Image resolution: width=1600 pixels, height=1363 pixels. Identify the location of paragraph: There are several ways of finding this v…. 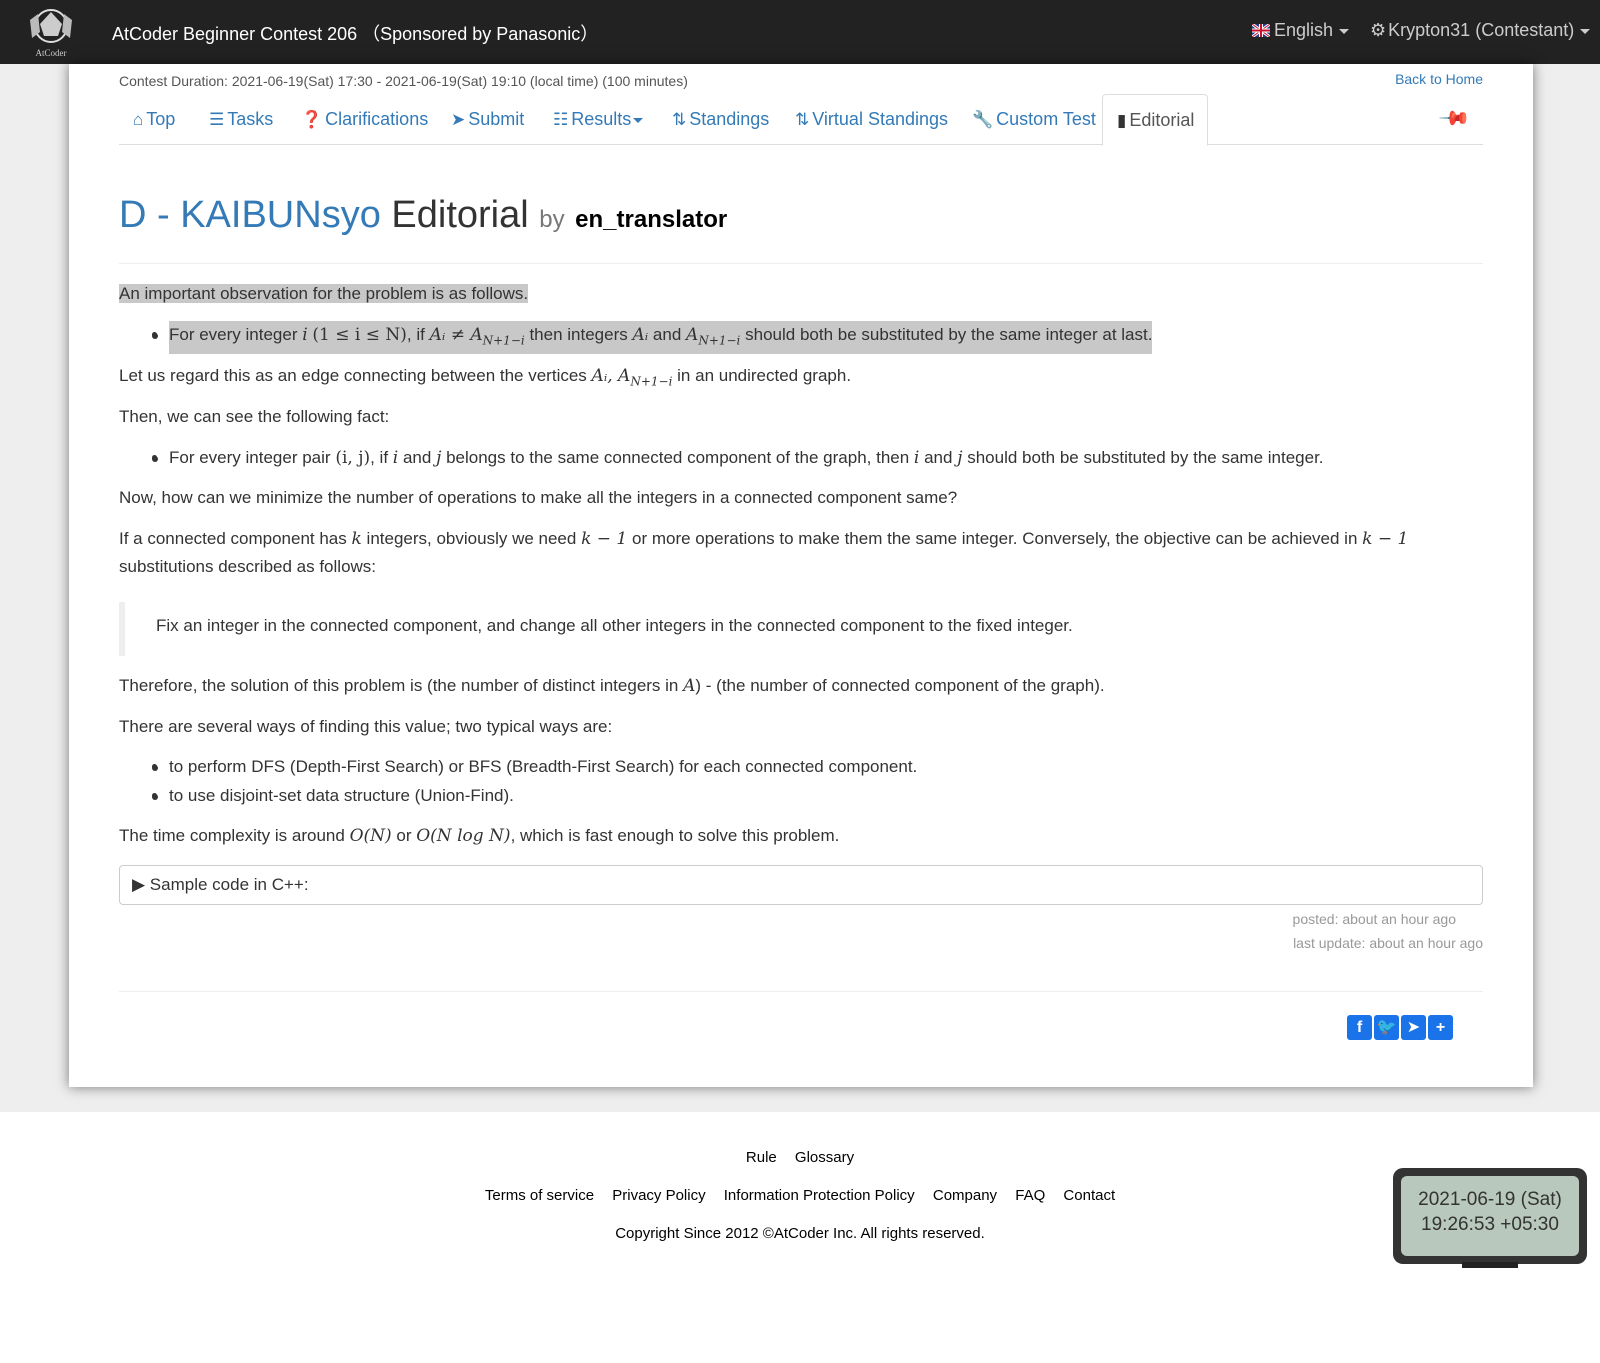
(366, 726).